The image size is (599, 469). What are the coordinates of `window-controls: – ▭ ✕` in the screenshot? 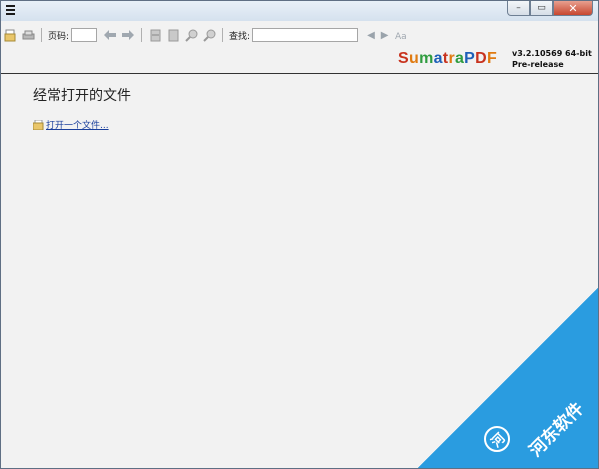 It's located at (550, 9).